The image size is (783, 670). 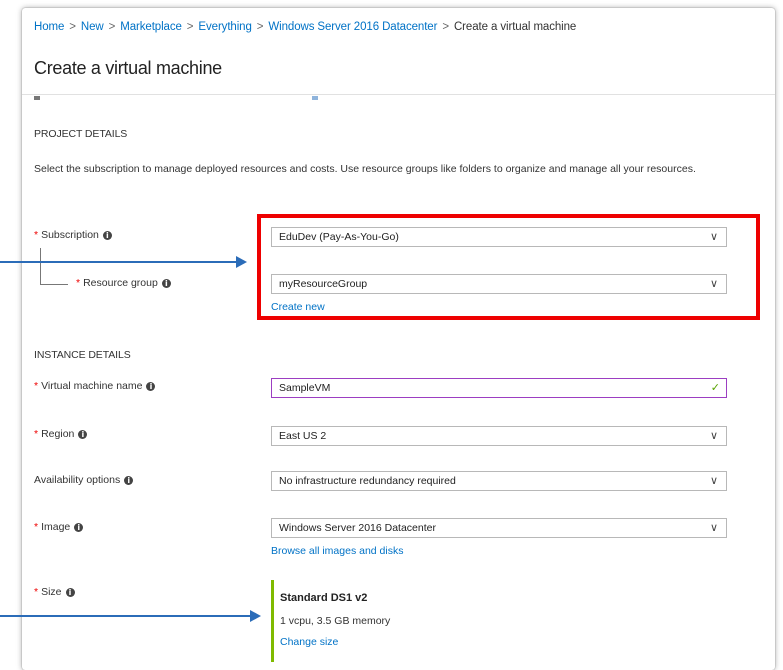 What do you see at coordinates (499, 436) in the screenshot?
I see `region-select: East US 2 ∨` at bounding box center [499, 436].